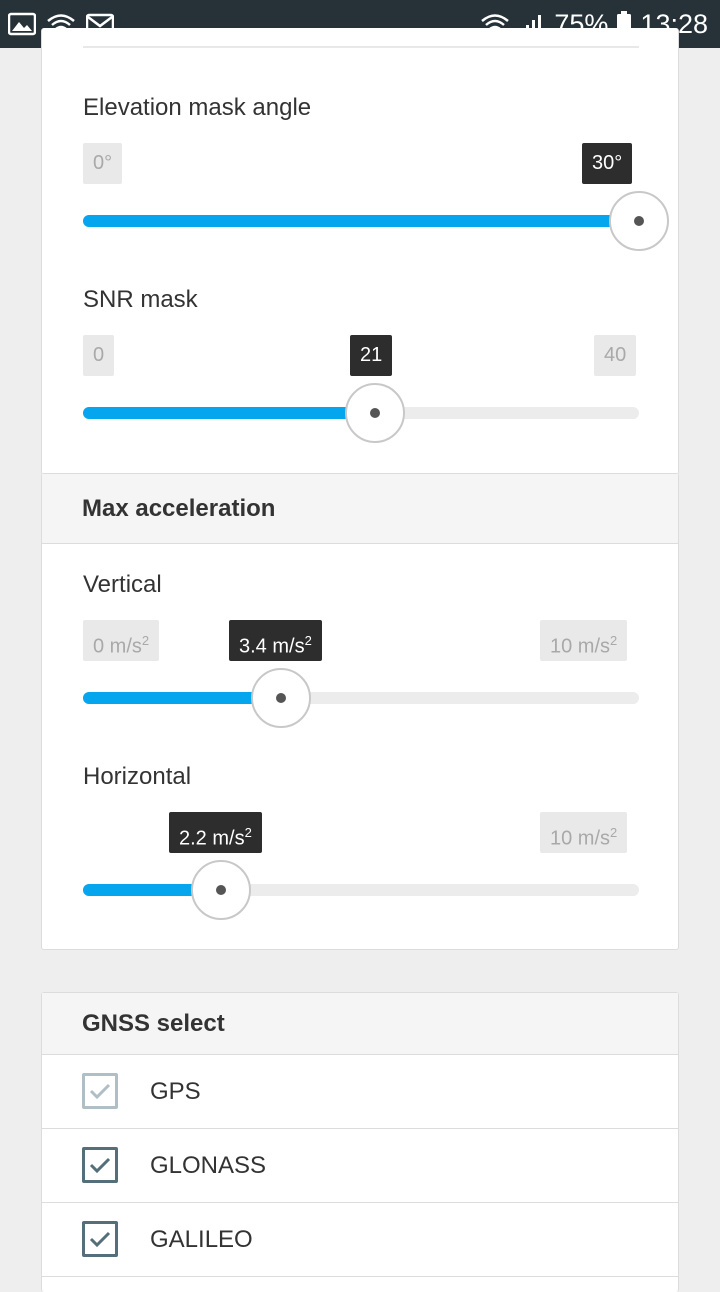  What do you see at coordinates (360, 509) in the screenshot?
I see `max-acceleration-header: Max acceleration` at bounding box center [360, 509].